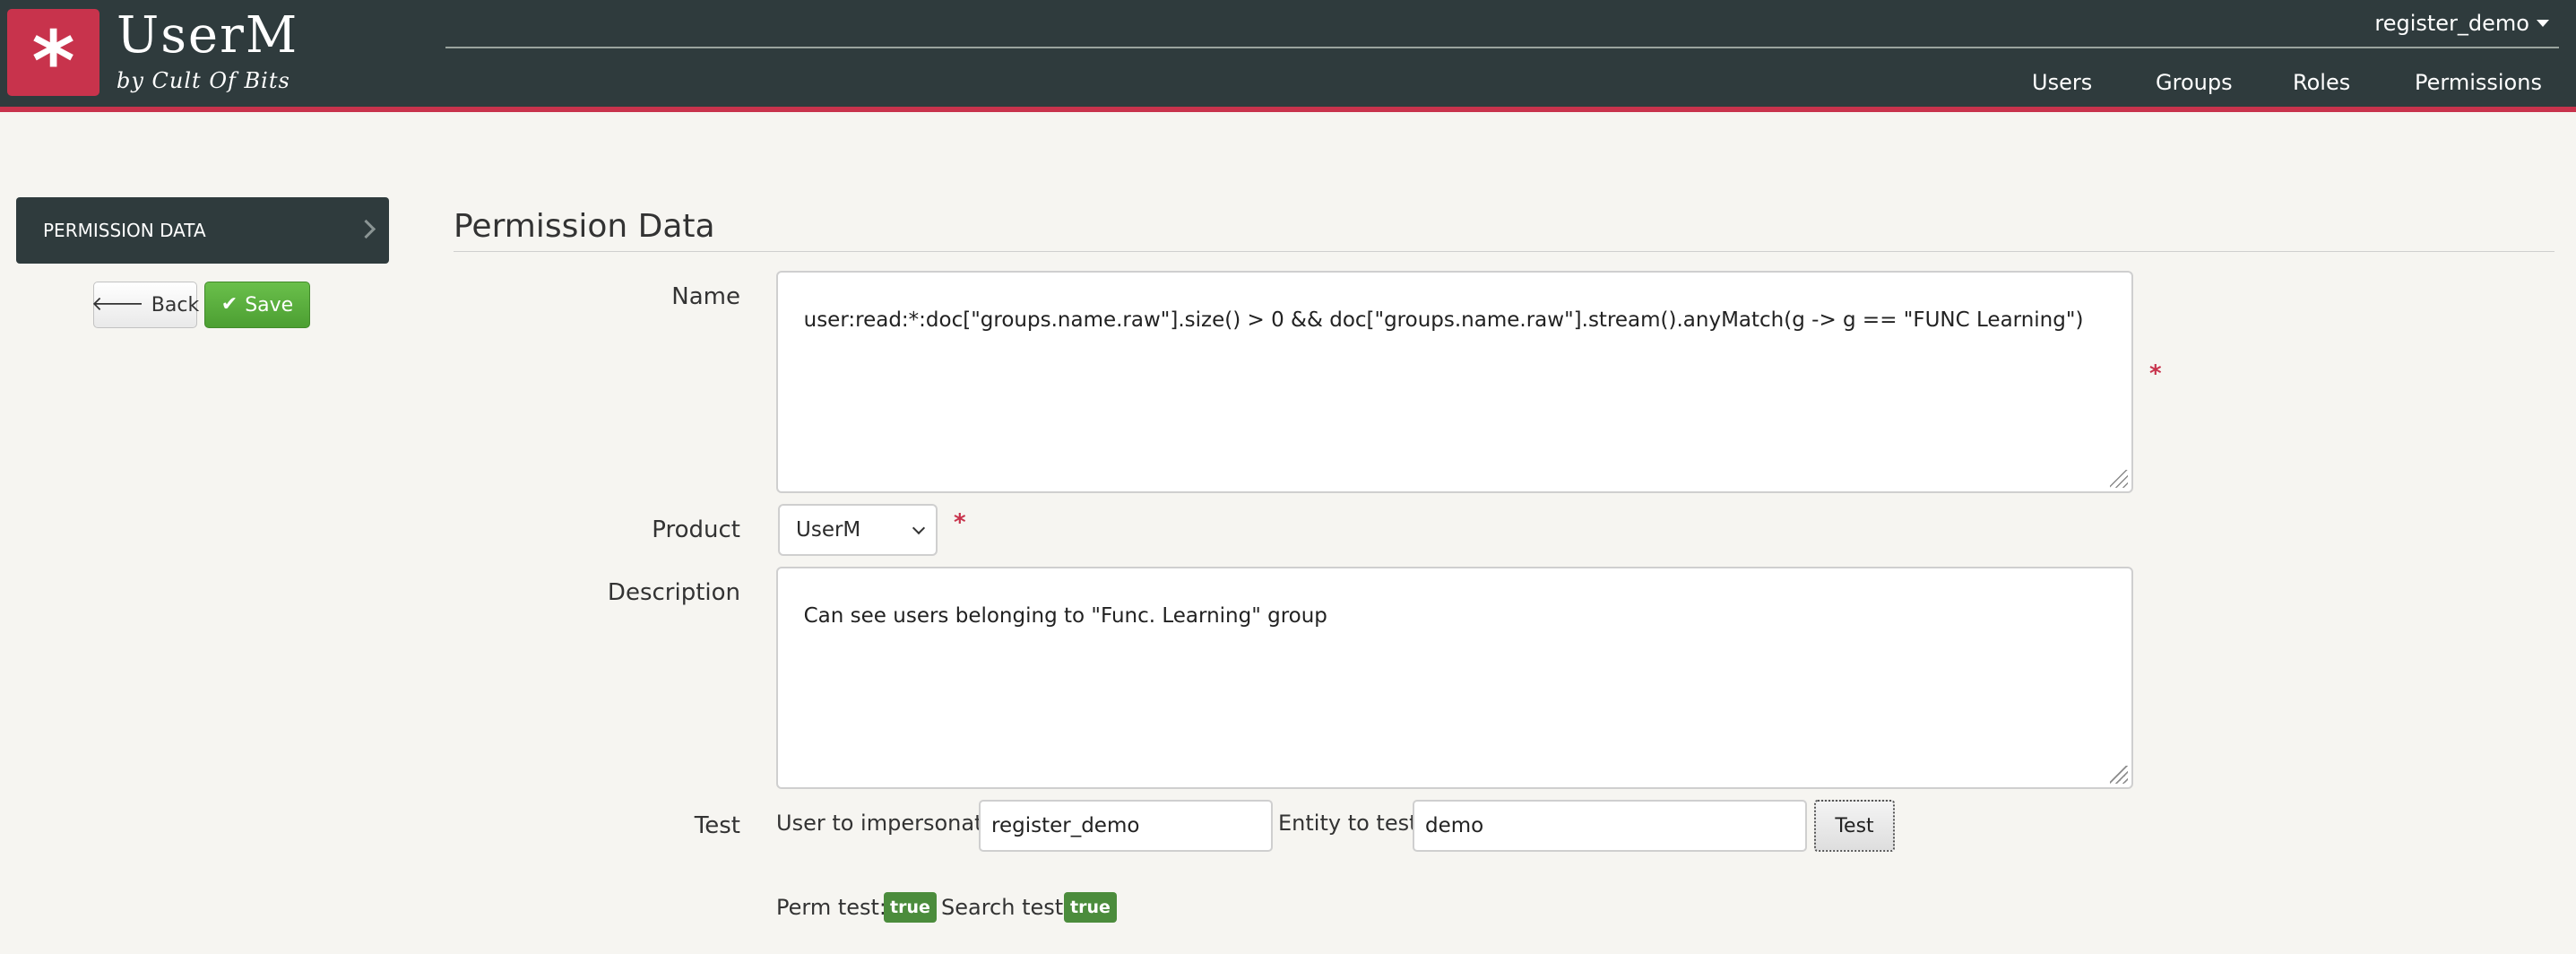  What do you see at coordinates (919, 528) in the screenshot?
I see `chevron-down-icon` at bounding box center [919, 528].